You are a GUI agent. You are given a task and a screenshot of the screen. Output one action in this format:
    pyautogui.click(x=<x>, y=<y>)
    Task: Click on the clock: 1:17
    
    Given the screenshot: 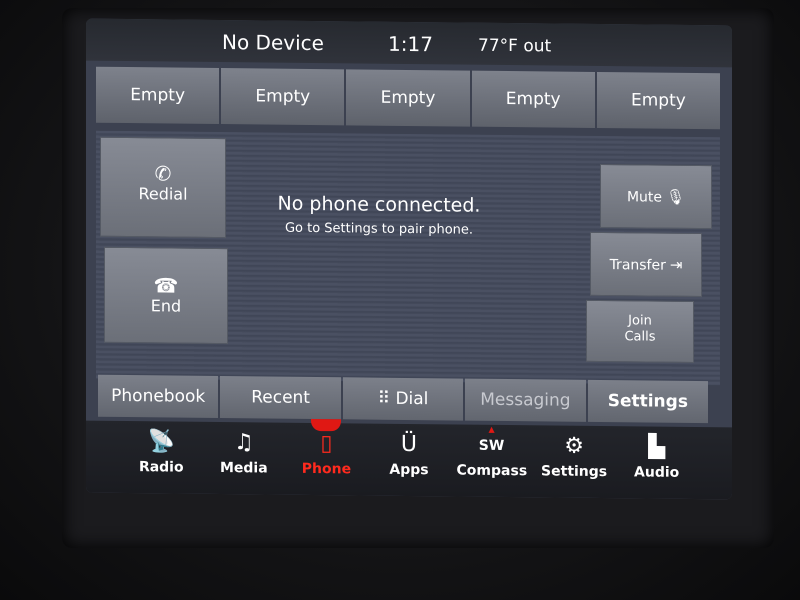 What is the action you would take?
    pyautogui.click(x=410, y=44)
    